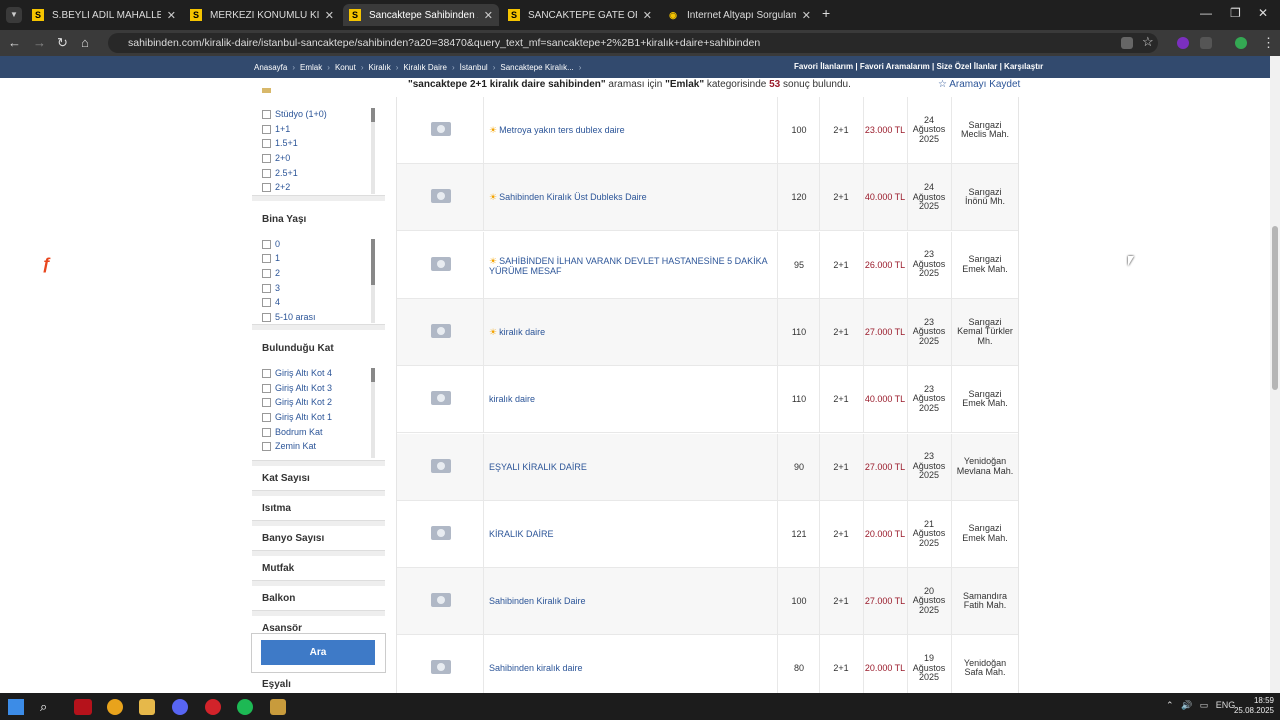 The width and height of the screenshot is (1280, 720). I want to click on filter-section-collapsed: Isıtma, so click(318, 508).